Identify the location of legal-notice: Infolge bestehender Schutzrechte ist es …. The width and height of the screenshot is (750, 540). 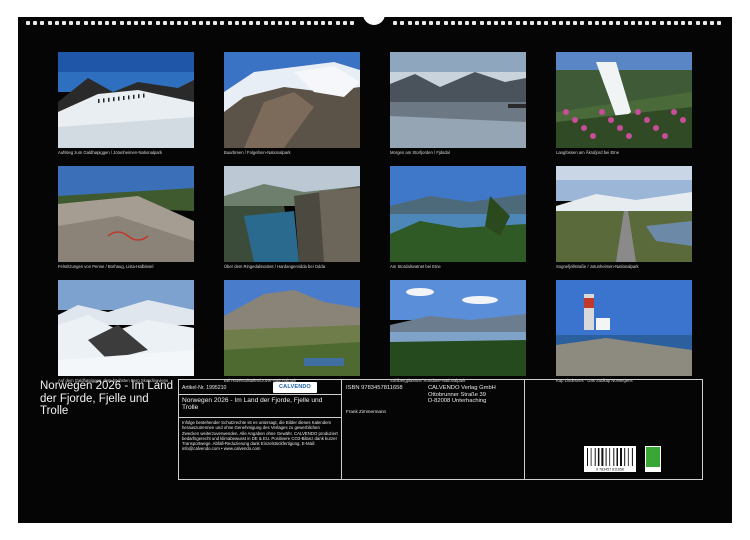
(260, 436).